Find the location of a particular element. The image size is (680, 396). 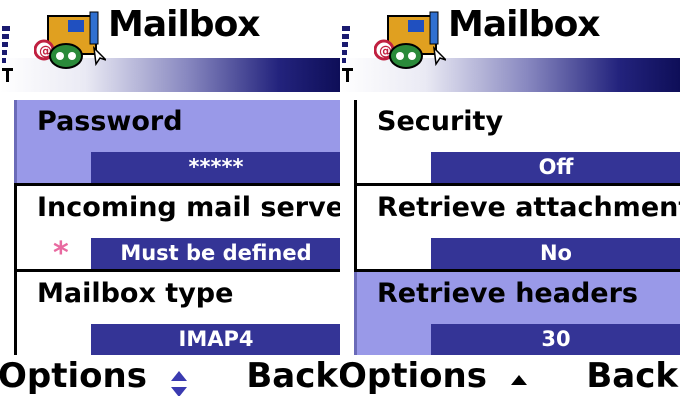

setting-security: Security Off is located at coordinates (517, 141).